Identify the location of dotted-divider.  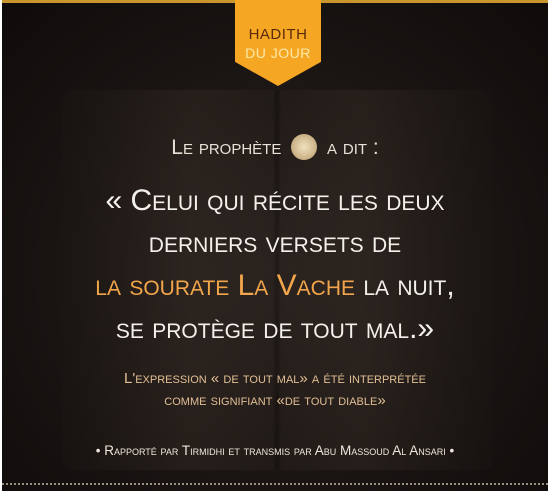
(275, 484).